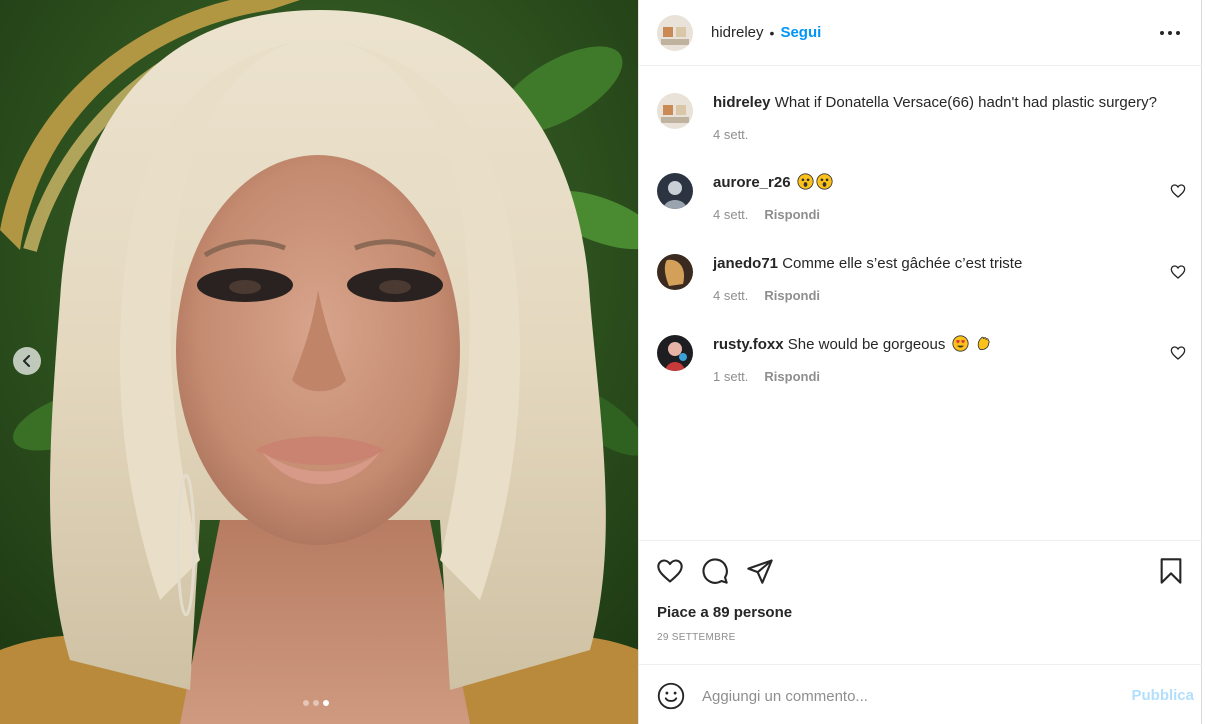 This screenshot has height=724, width=1206. I want to click on author-avatar, so click(675, 32).